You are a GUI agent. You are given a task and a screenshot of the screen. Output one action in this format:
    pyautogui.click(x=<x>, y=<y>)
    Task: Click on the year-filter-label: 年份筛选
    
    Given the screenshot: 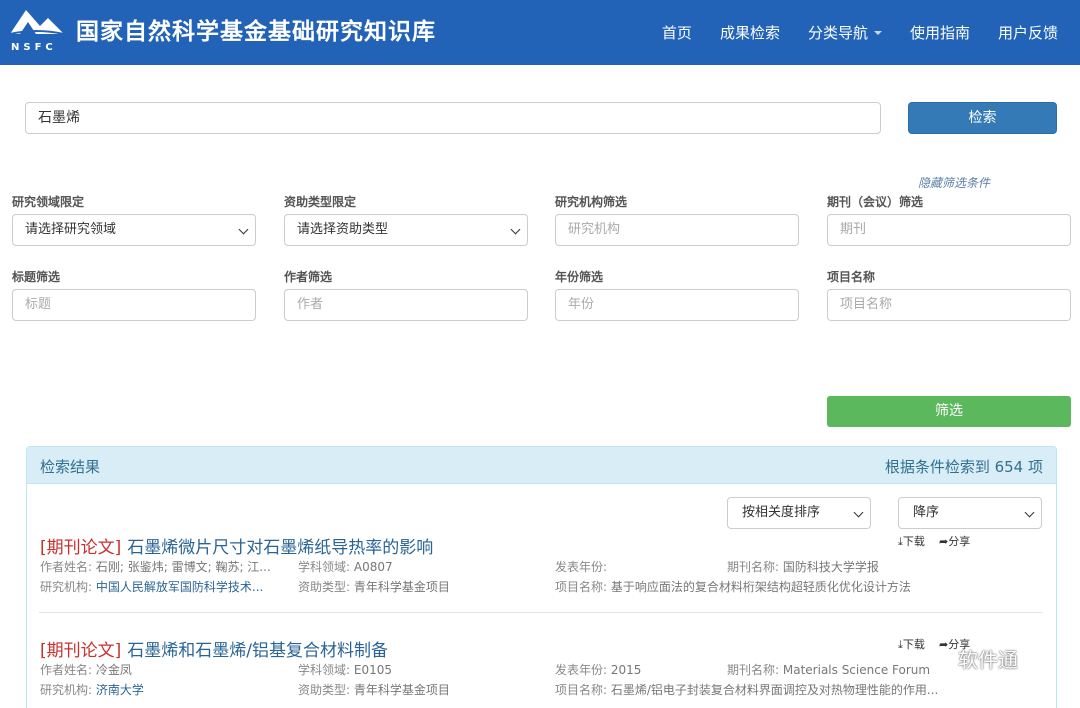 What is the action you would take?
    pyautogui.click(x=579, y=277)
    